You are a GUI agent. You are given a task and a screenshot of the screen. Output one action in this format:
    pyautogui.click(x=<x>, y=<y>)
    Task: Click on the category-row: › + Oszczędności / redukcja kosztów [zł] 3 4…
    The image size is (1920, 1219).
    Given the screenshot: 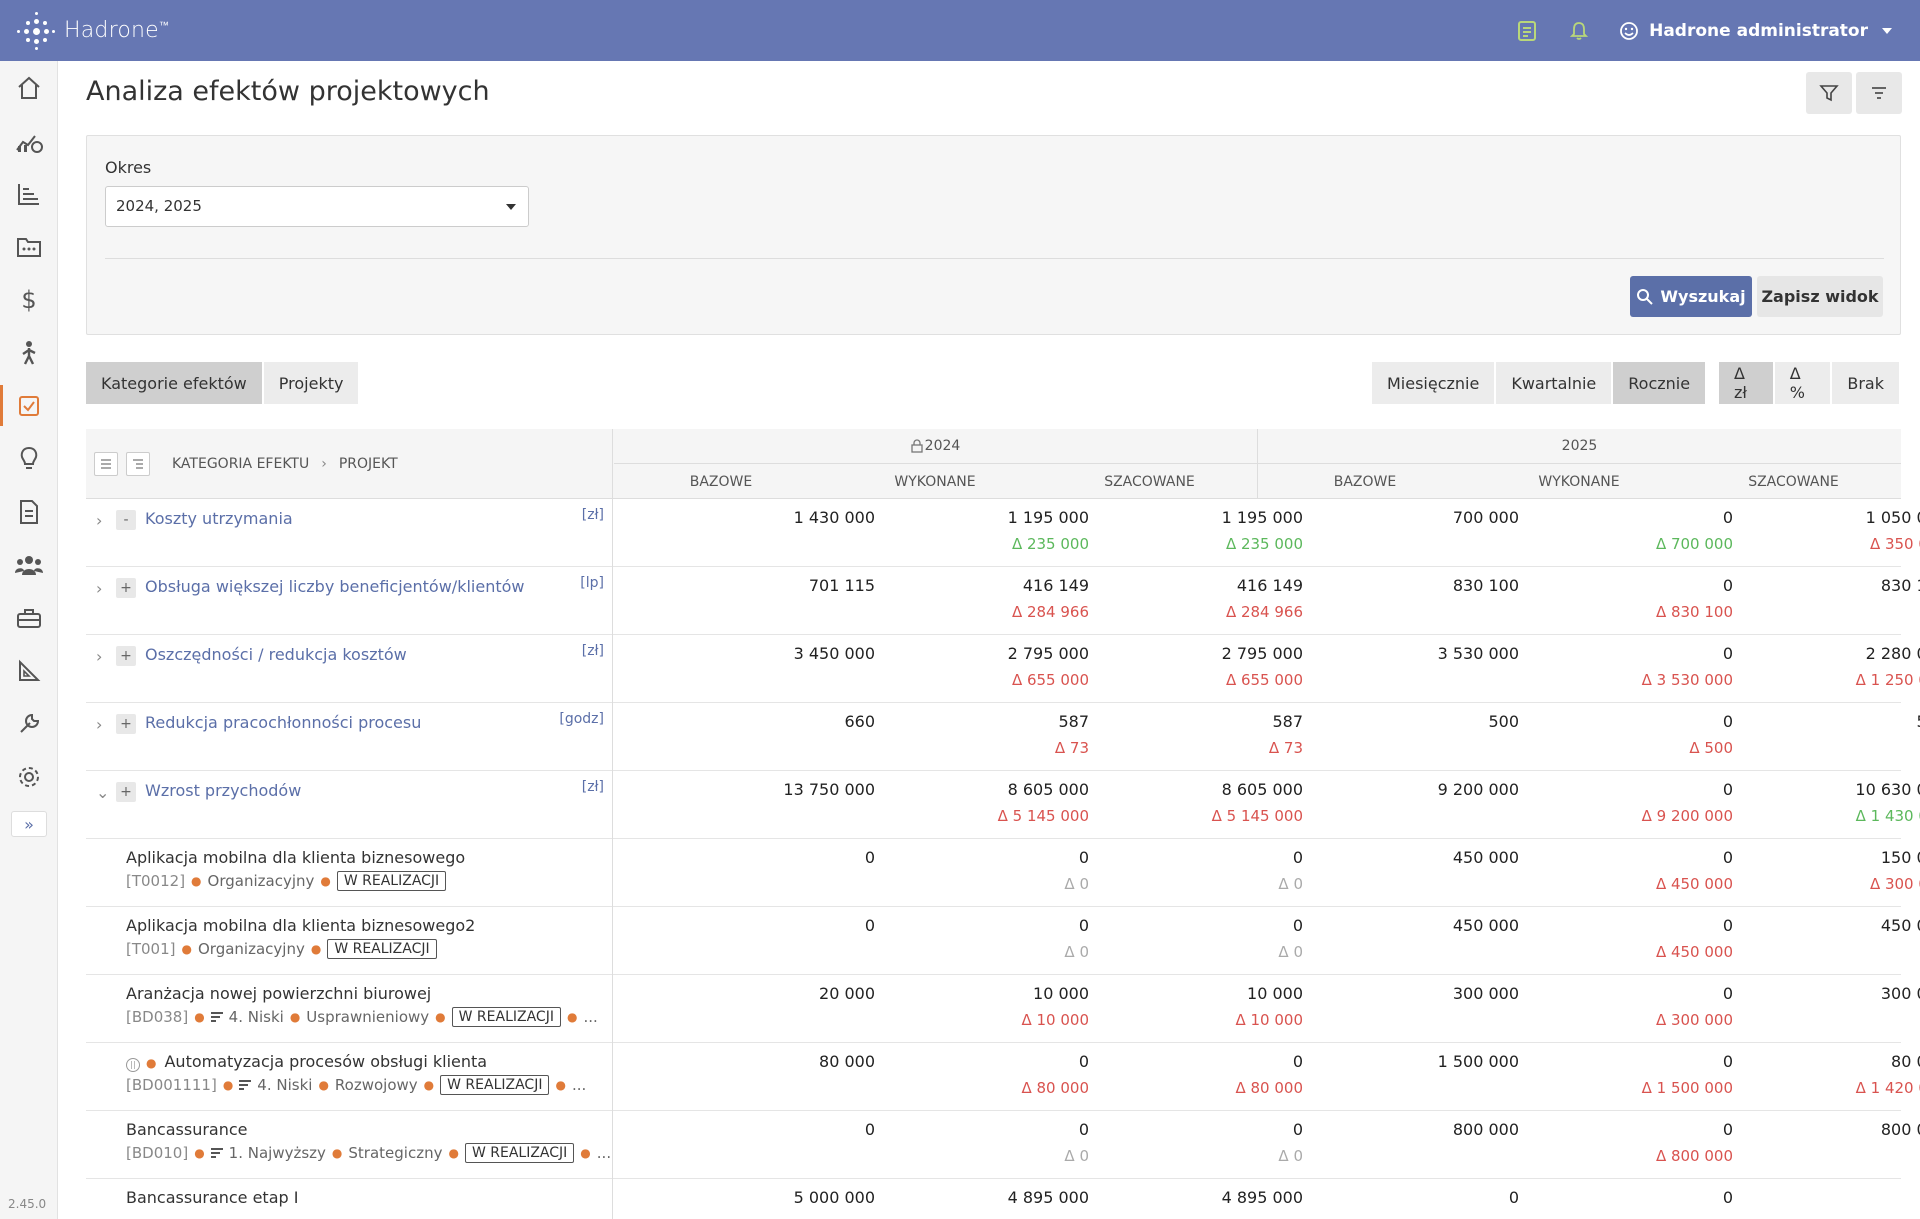 What is the action you would take?
    pyautogui.click(x=1003, y=669)
    